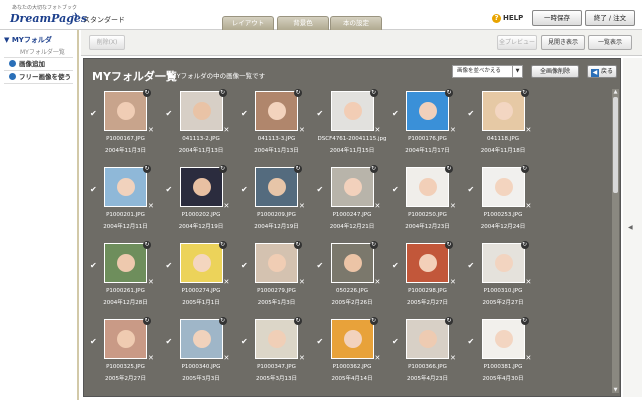 The image size is (642, 400). What do you see at coordinates (38, 51) in the screenshot?
I see `sidebar-item-folder-list: MYフォルダ一覧` at bounding box center [38, 51].